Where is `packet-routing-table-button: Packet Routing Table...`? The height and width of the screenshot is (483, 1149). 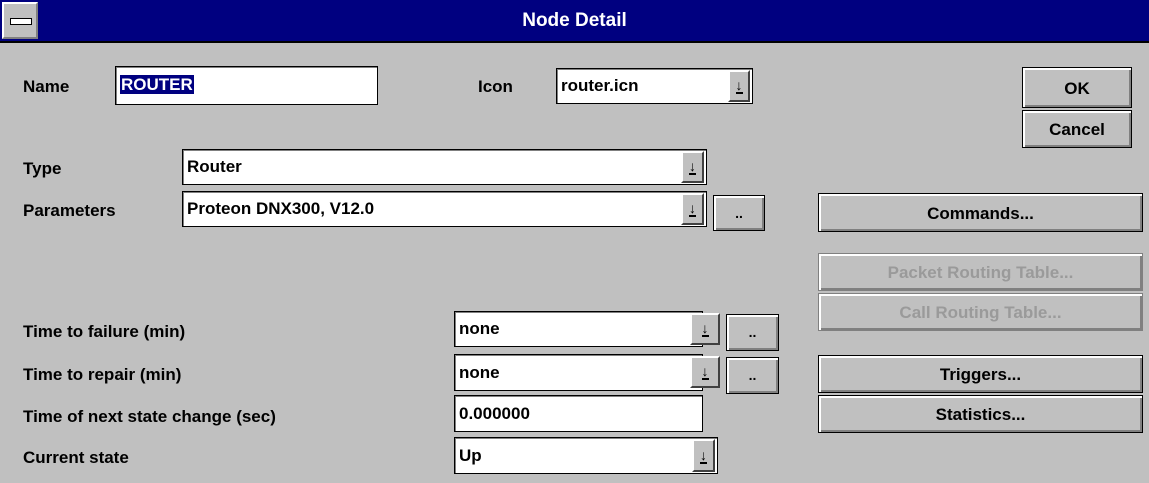 packet-routing-table-button: Packet Routing Table... is located at coordinates (980, 272).